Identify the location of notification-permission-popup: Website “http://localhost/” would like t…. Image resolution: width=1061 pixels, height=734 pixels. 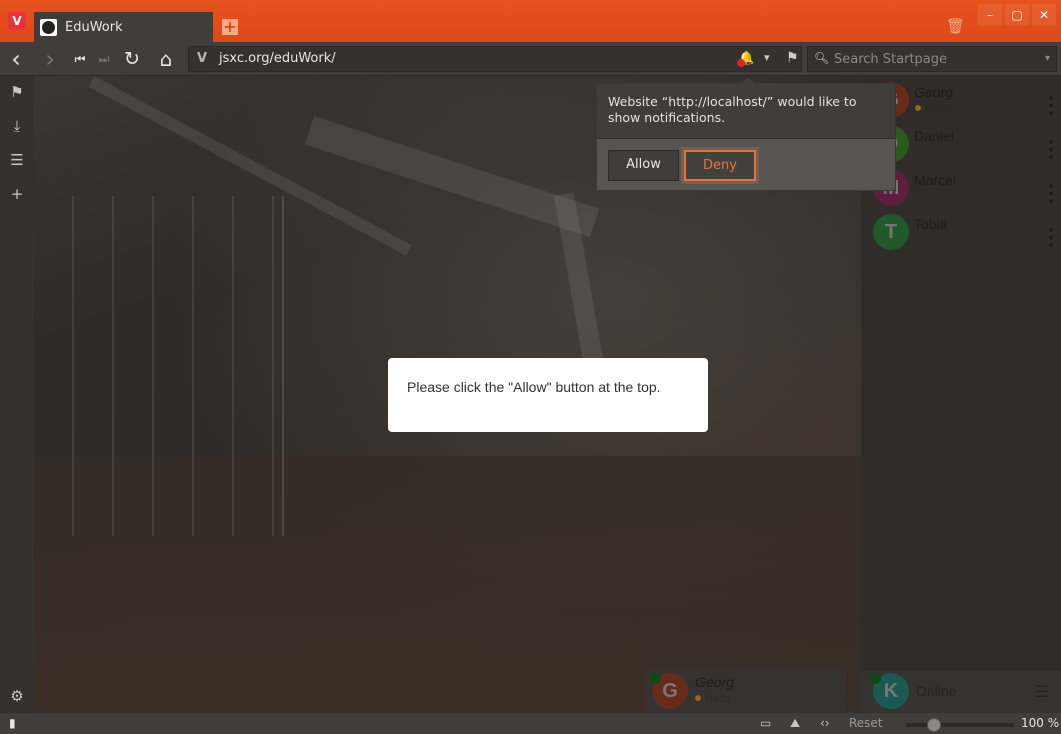
(746, 134).